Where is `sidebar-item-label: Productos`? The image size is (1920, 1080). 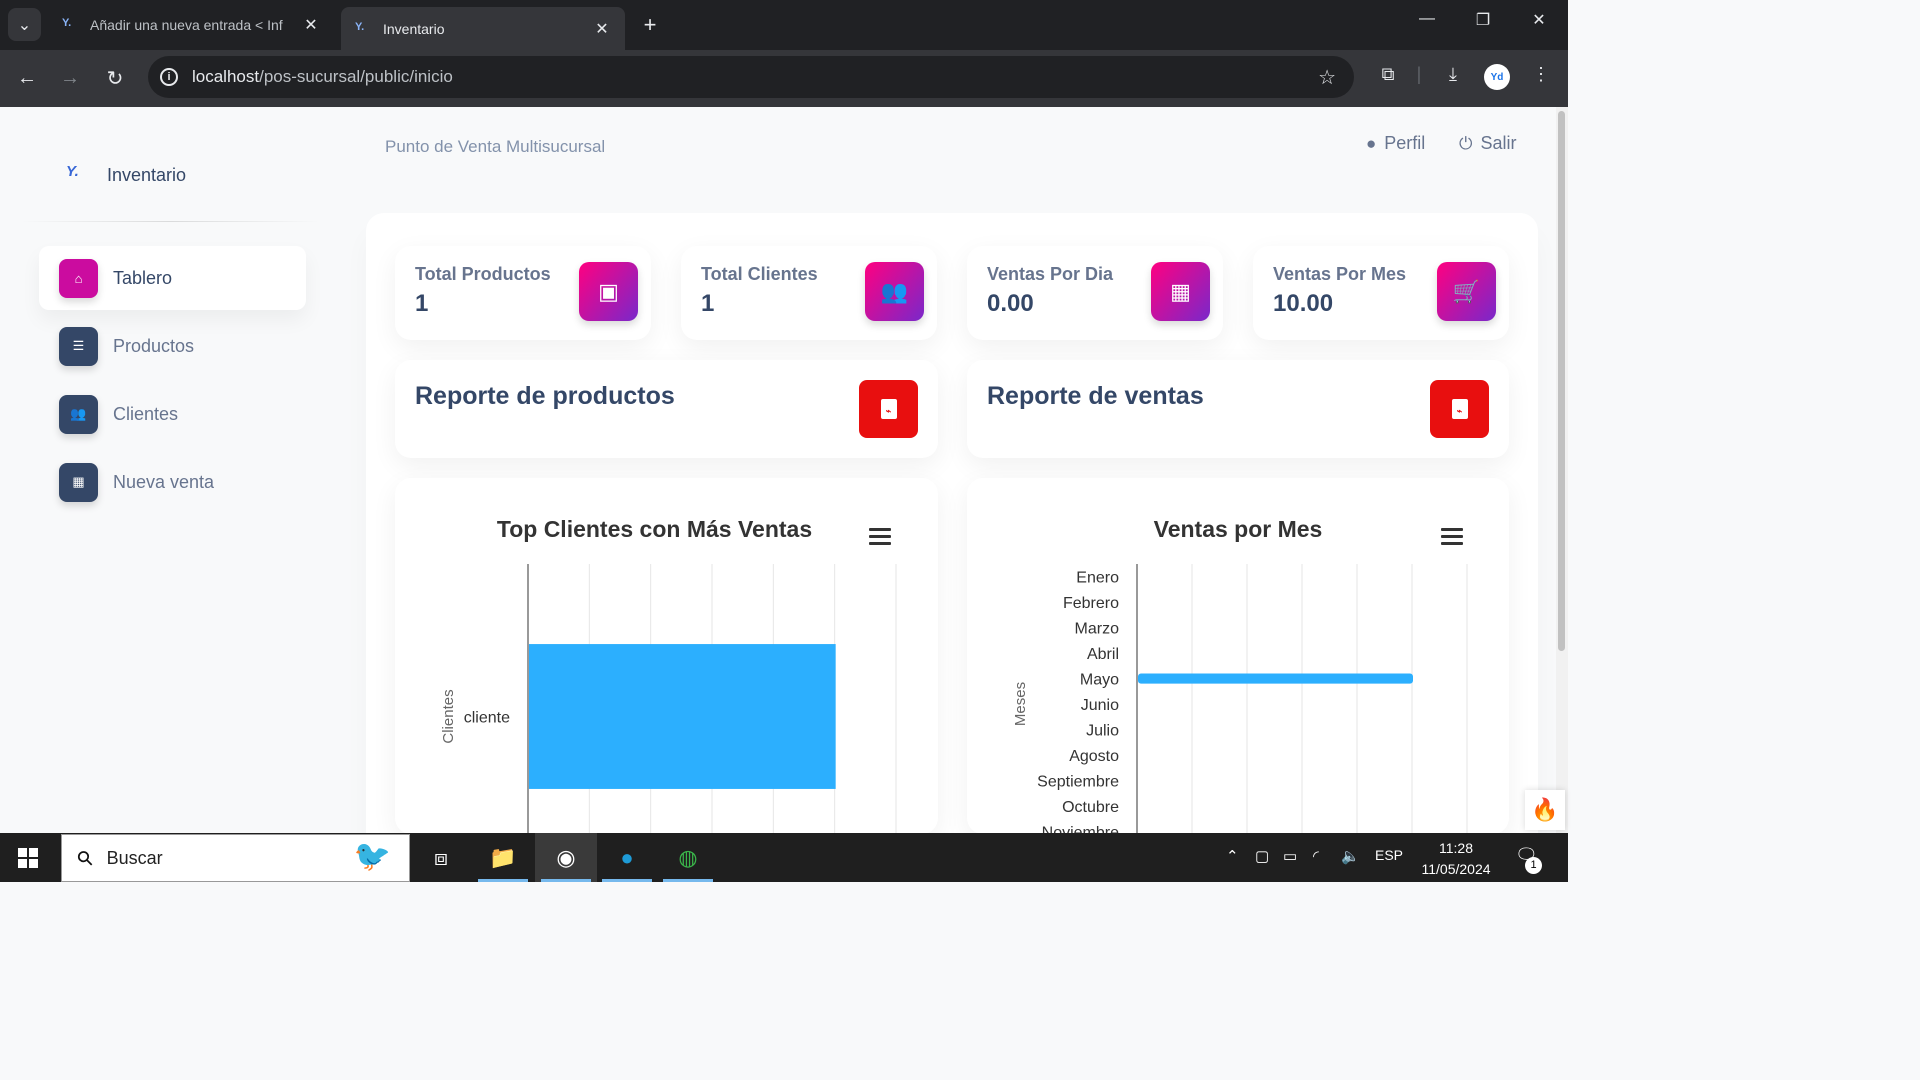 sidebar-item-label: Productos is located at coordinates (154, 345).